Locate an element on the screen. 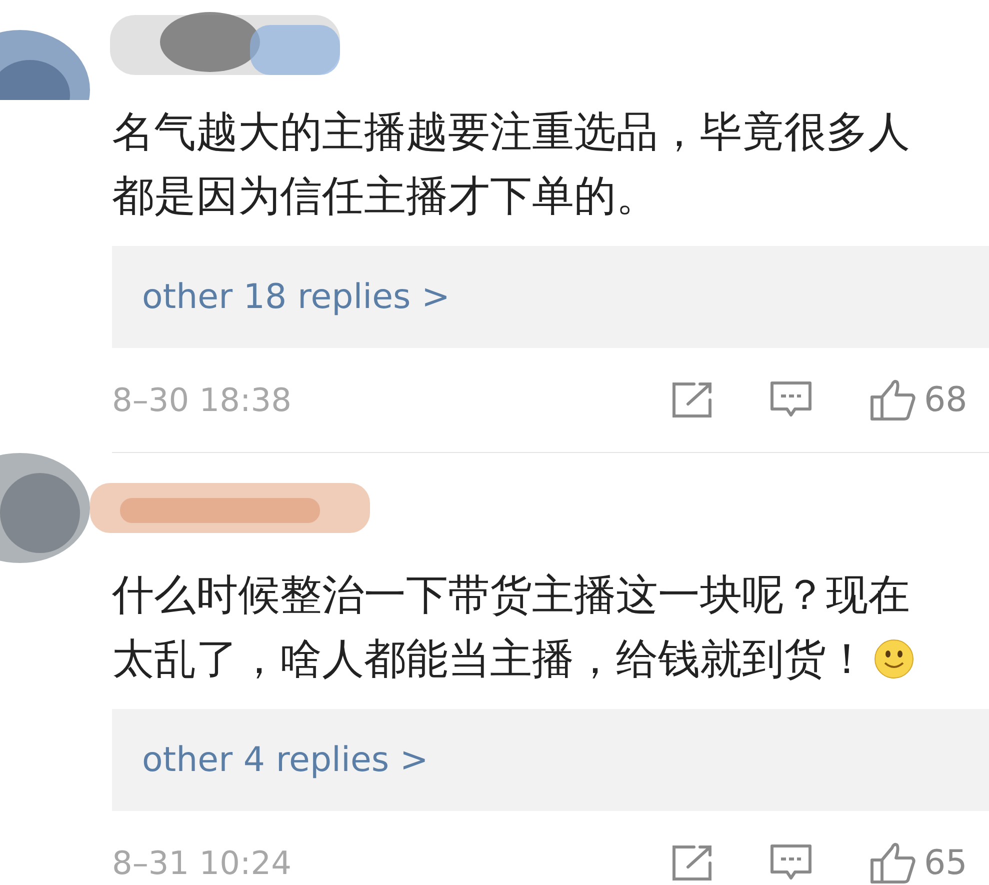 The width and height of the screenshot is (989, 885). like-button: 68 is located at coordinates (919, 400).